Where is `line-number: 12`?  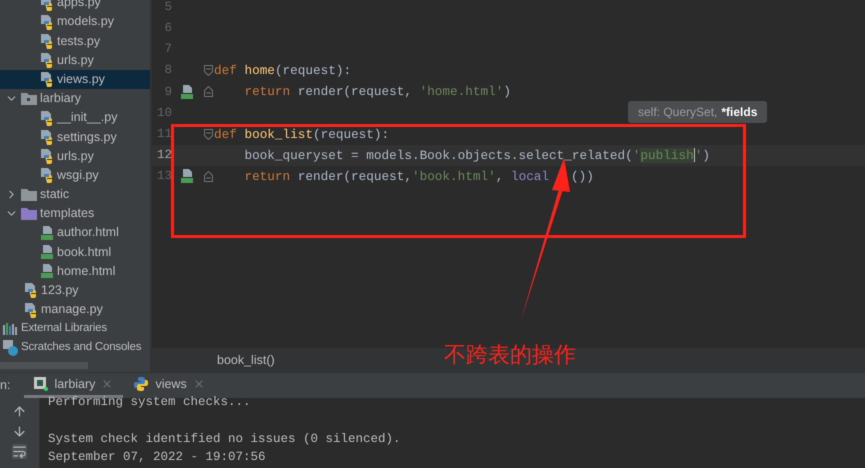
line-number: 12 is located at coordinates (164, 155).